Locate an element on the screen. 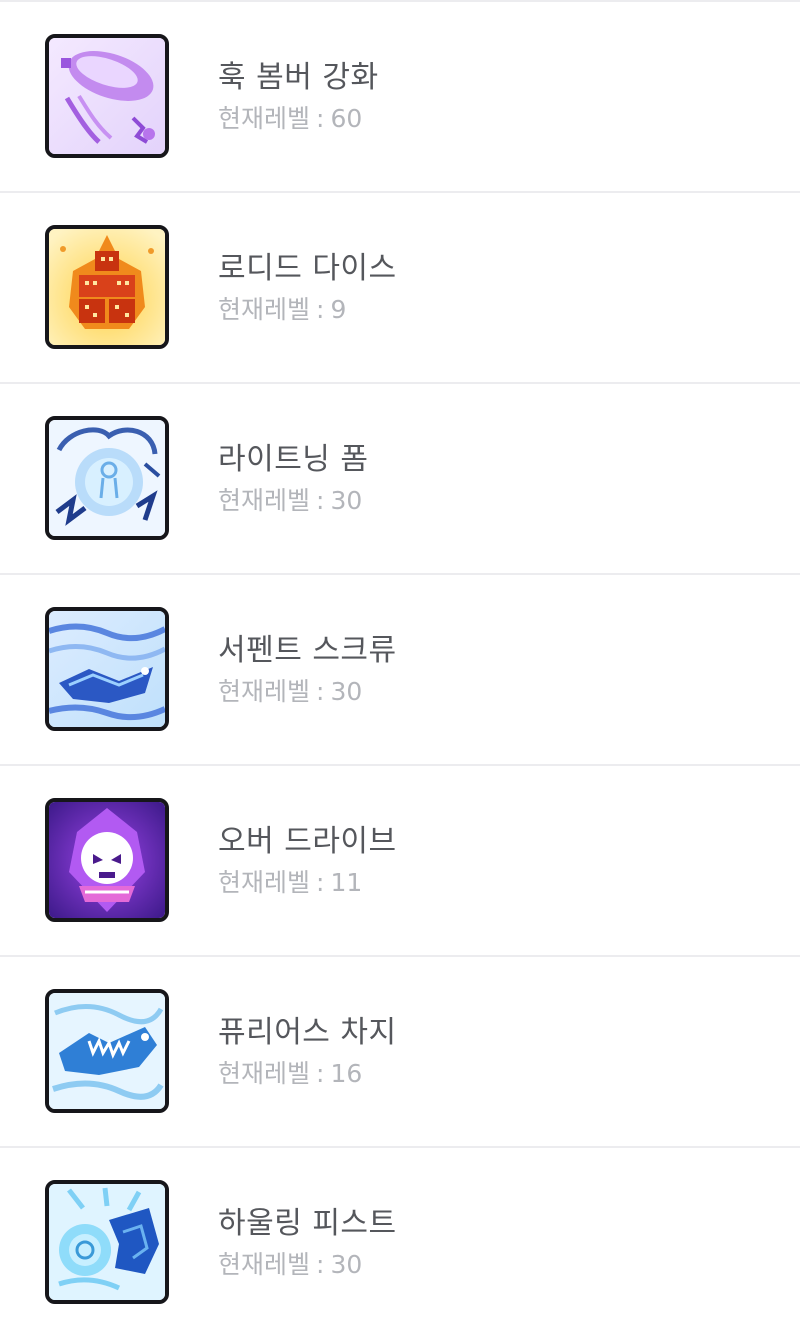  skill-level: 현재레벨:11 is located at coordinates (290, 881).